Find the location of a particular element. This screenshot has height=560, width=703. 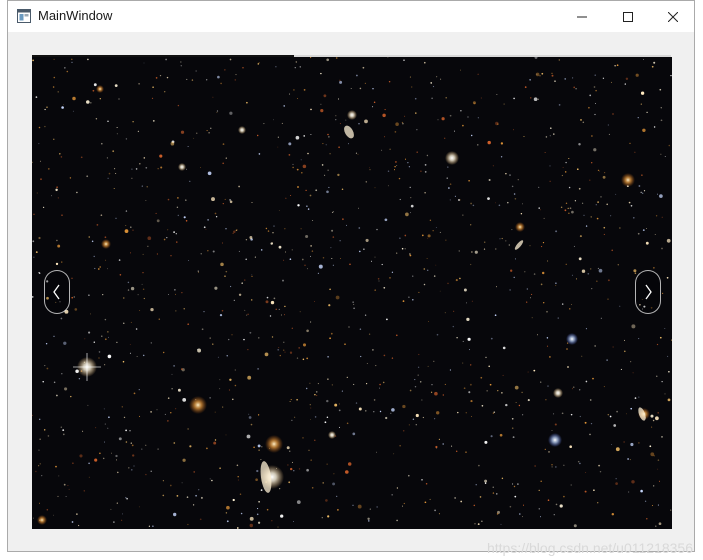

title-bar: MainWindow is located at coordinates (351, 16).